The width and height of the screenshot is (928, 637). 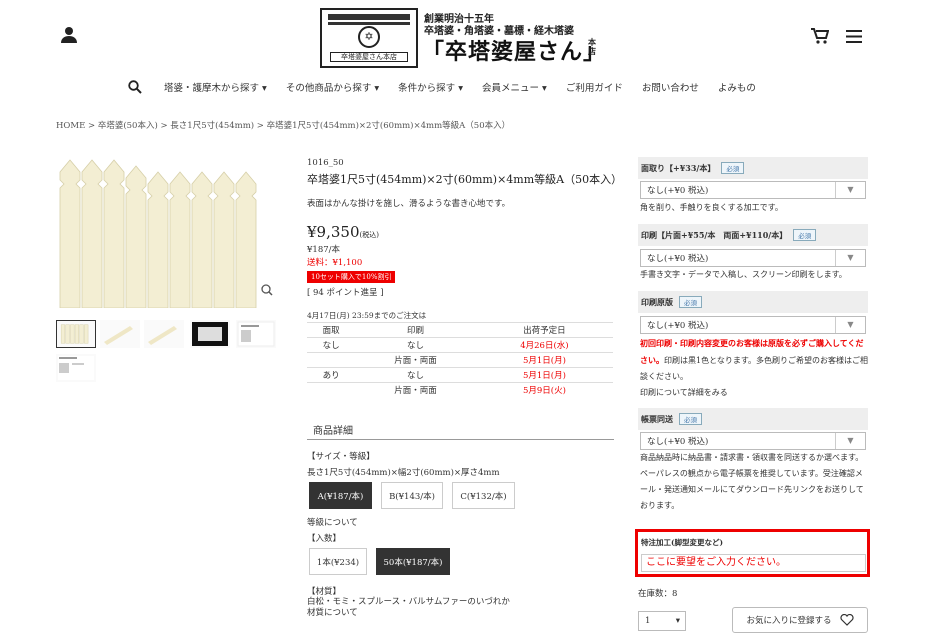 What do you see at coordinates (662, 621) in the screenshot?
I see `quantity-select: 1 ▾` at bounding box center [662, 621].